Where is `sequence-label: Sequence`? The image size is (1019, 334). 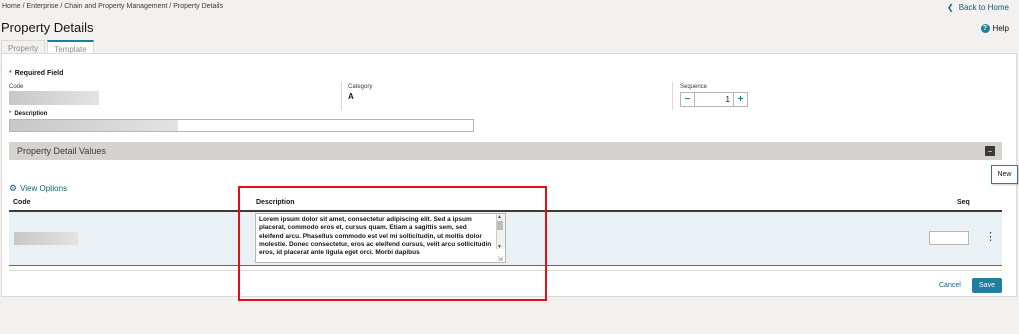 sequence-label: Sequence is located at coordinates (694, 87).